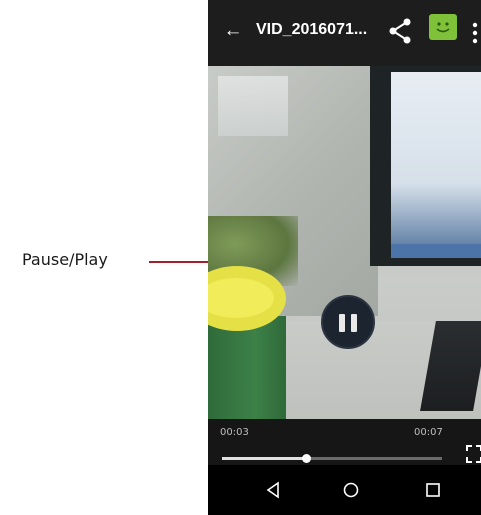 Image resolution: width=481 pixels, height=515 pixels. Describe the element at coordinates (348, 322) in the screenshot. I see `pause-play-button` at that location.